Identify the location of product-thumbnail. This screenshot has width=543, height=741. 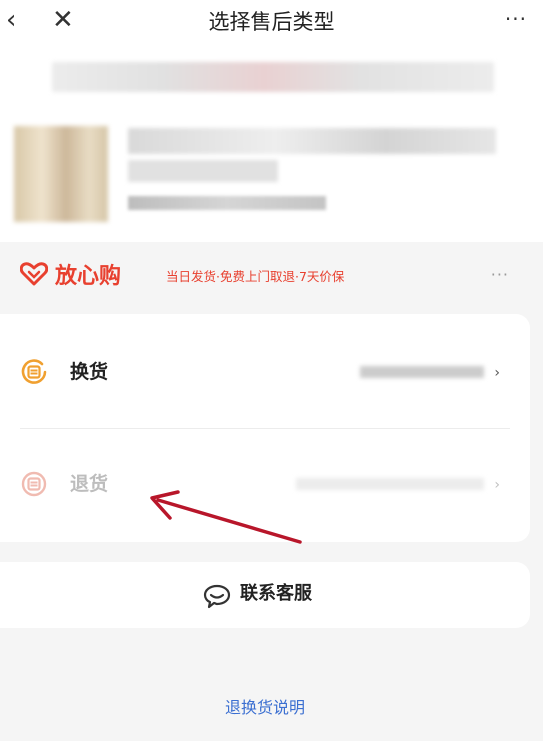
(61, 174).